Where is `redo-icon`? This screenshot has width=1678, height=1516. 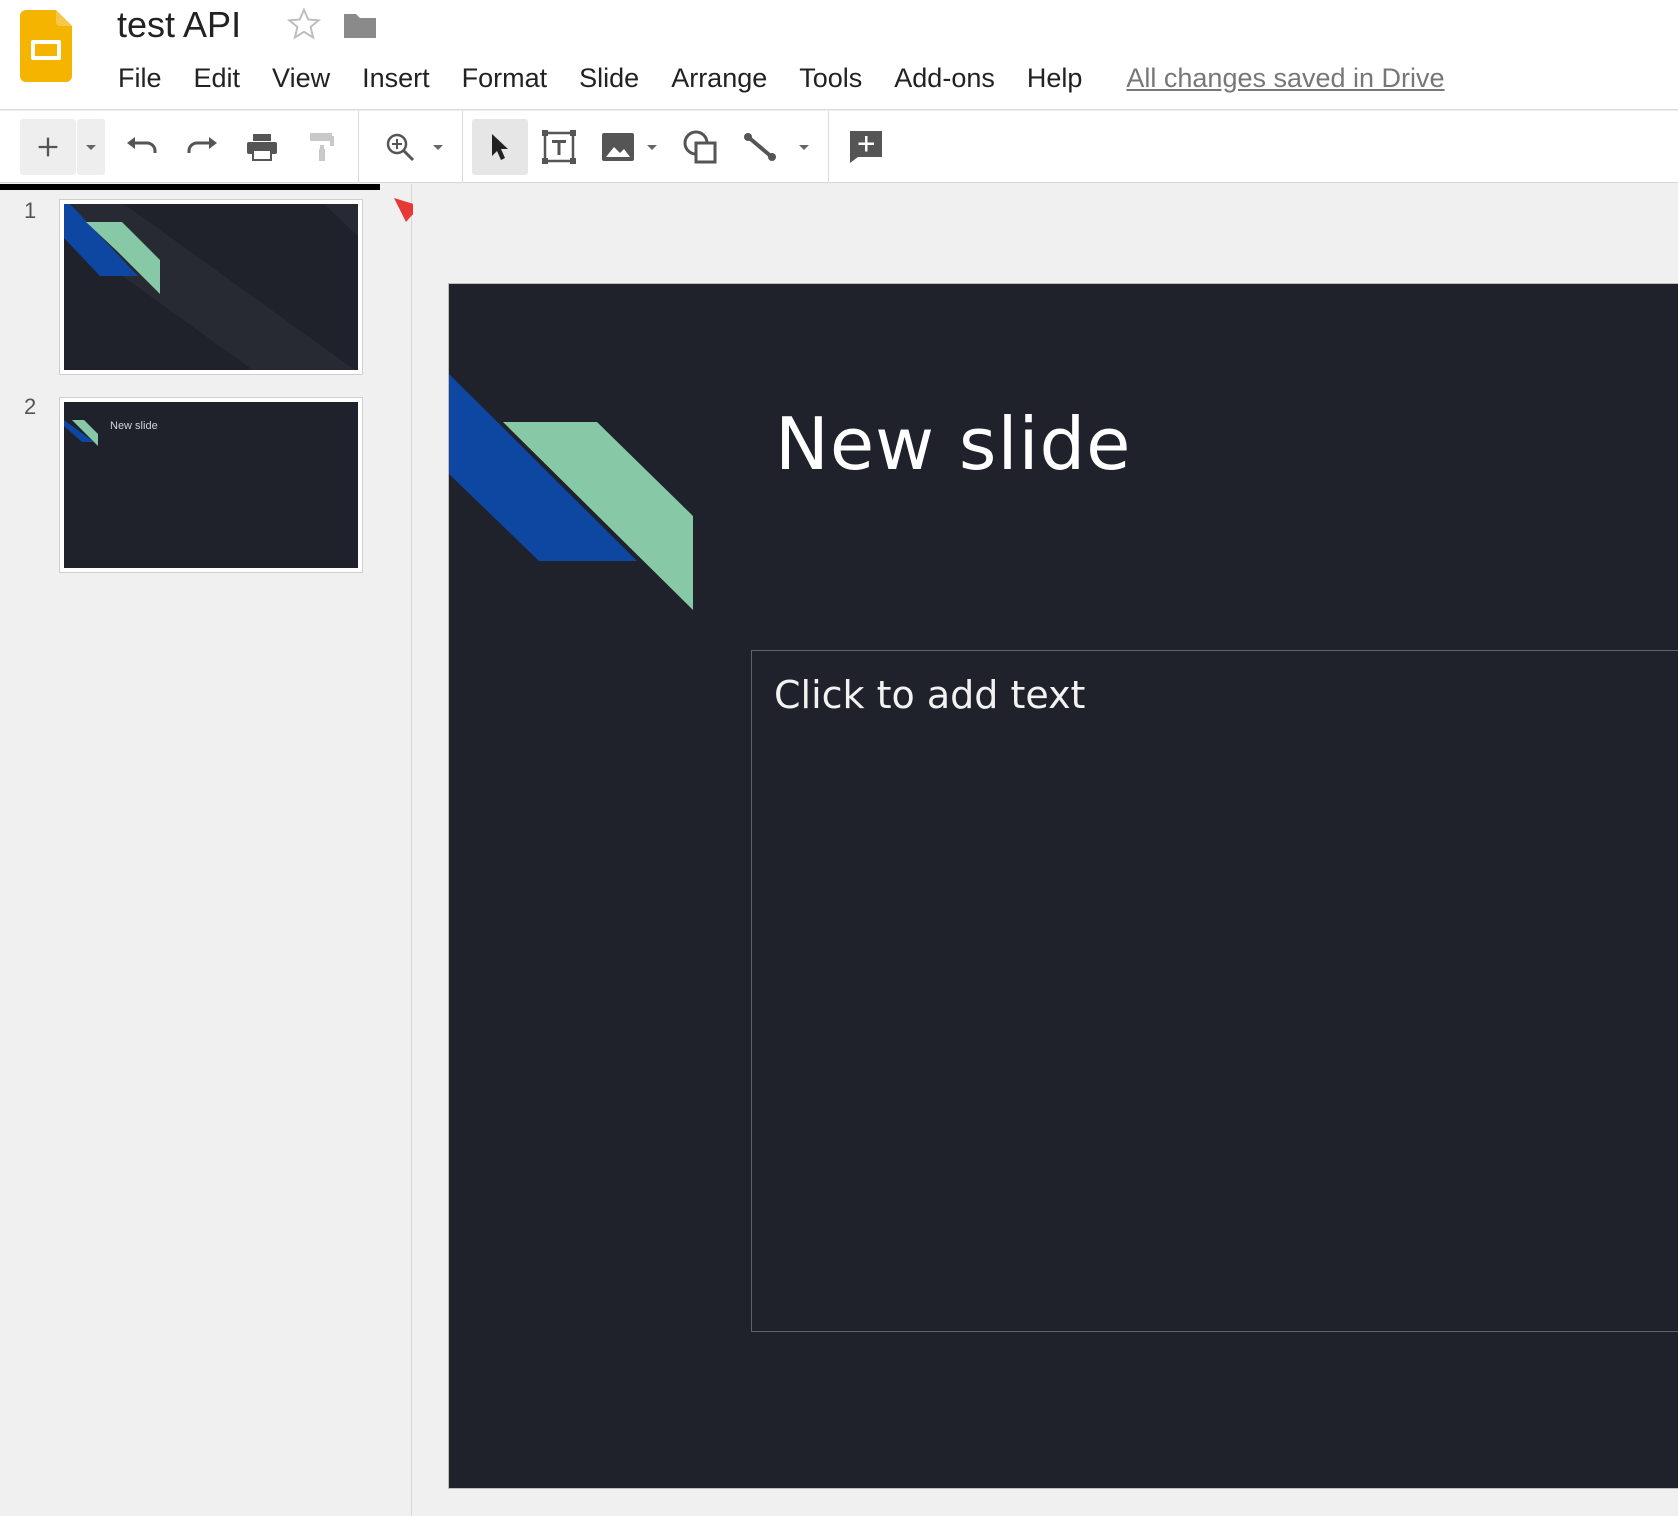
redo-icon is located at coordinates (202, 145).